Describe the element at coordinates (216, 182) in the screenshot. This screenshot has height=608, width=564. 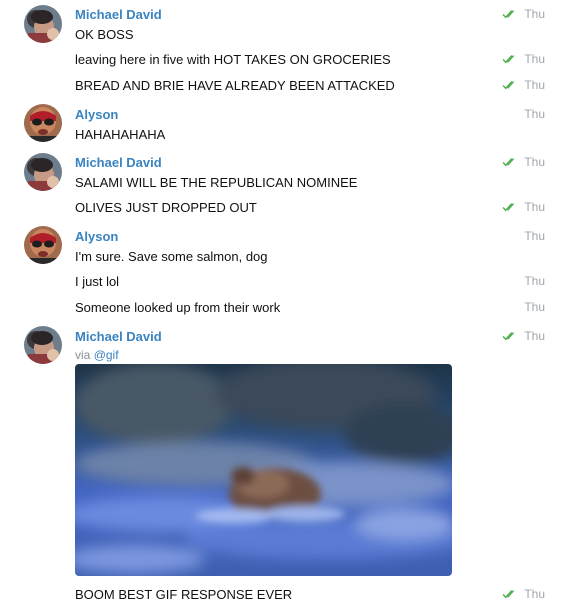
I see `message-text: SALAMI WILL BE THE REPUBLICAN NOMINEE` at that location.